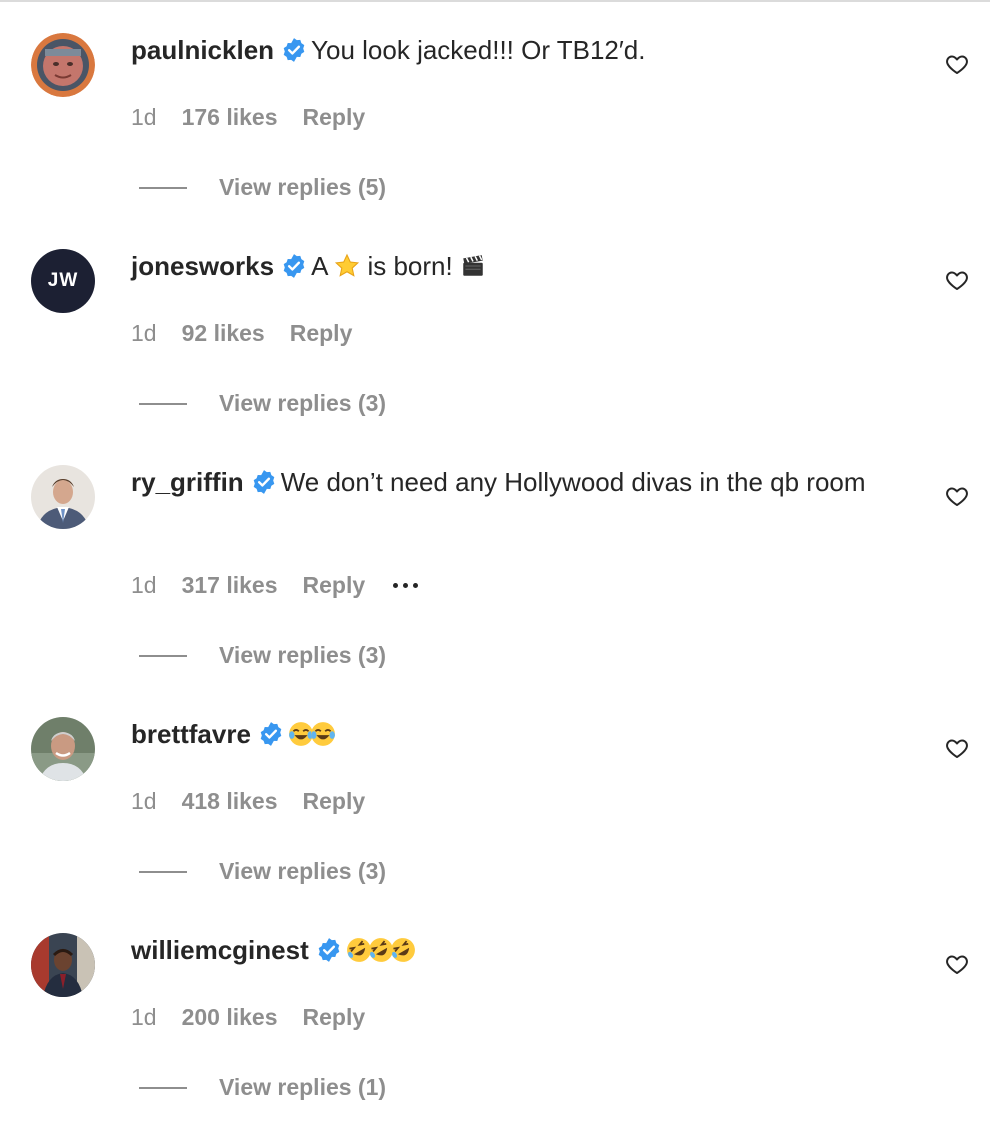  Describe the element at coordinates (230, 117) in the screenshot. I see `likes-count: 176 likes` at that location.